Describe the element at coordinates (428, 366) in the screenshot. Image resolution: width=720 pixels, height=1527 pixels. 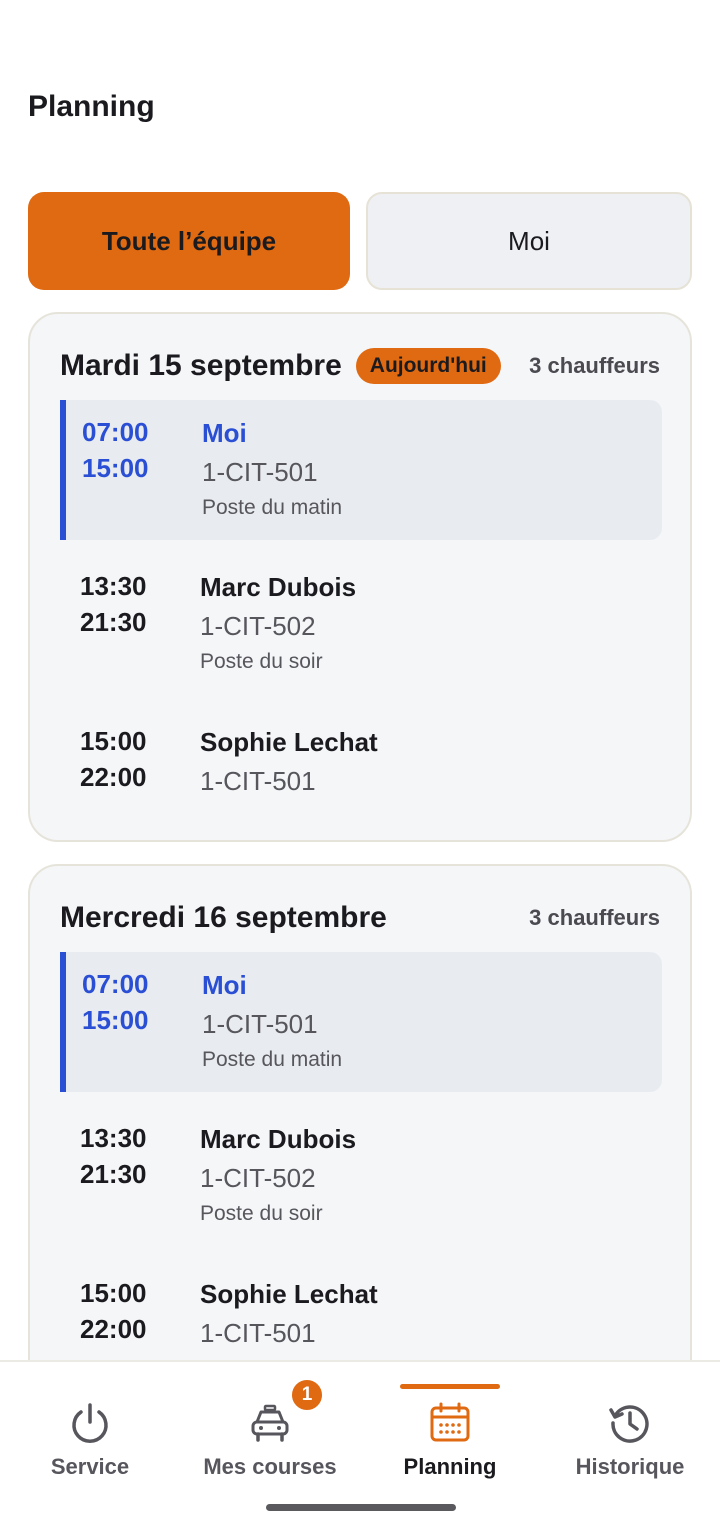
I see `today-badge: Aujourd'hui` at that location.